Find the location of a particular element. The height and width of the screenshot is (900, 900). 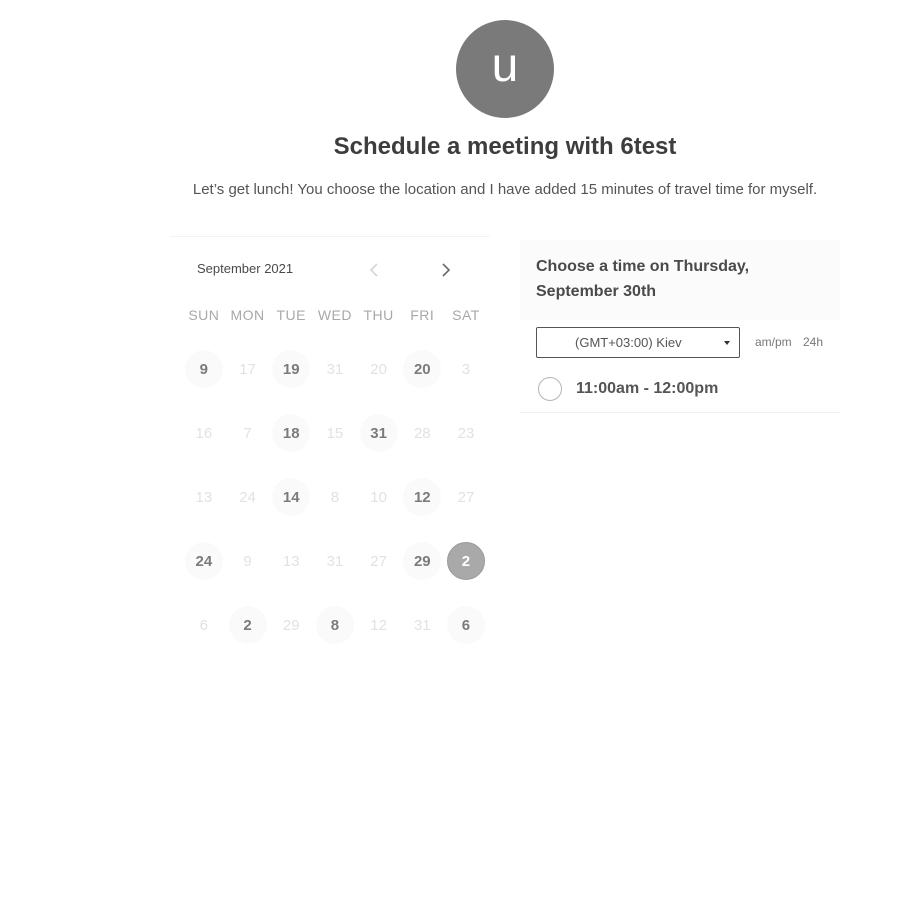

previous-month-button is located at coordinates (374, 270).